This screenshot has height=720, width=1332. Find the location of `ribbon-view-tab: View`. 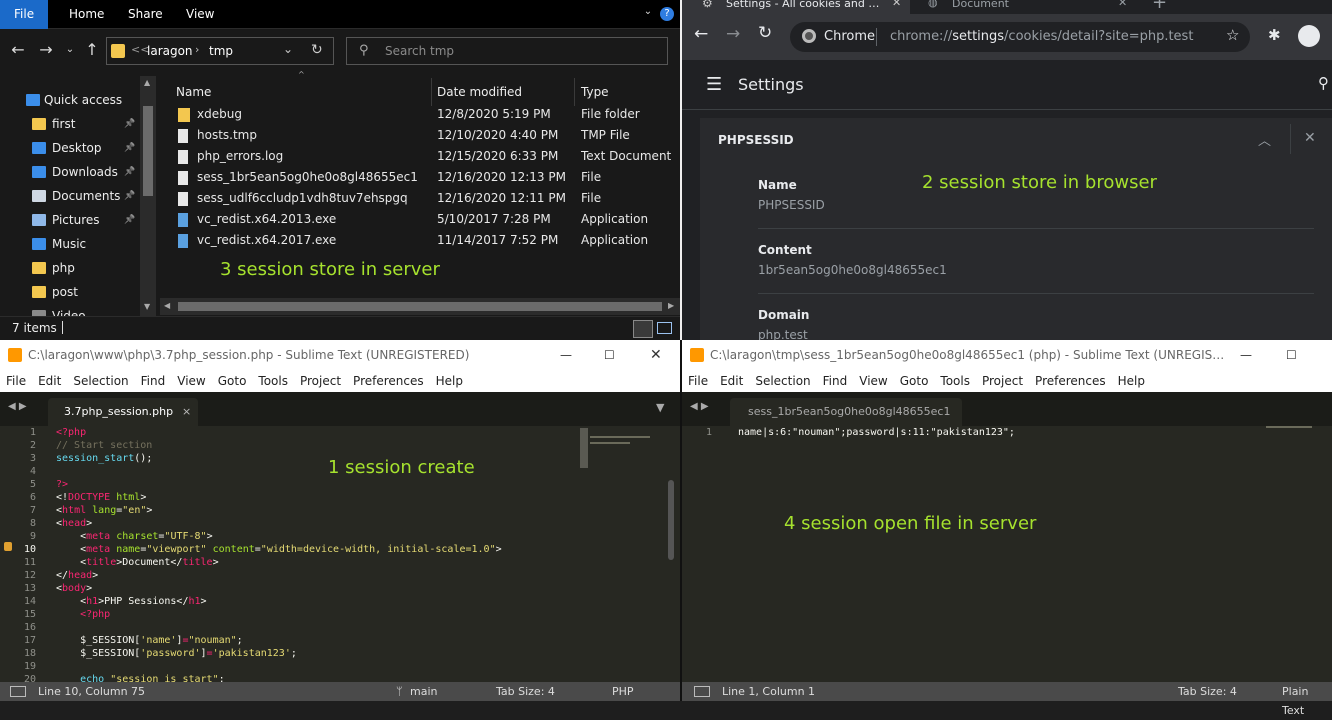

ribbon-view-tab: View is located at coordinates (200, 14).